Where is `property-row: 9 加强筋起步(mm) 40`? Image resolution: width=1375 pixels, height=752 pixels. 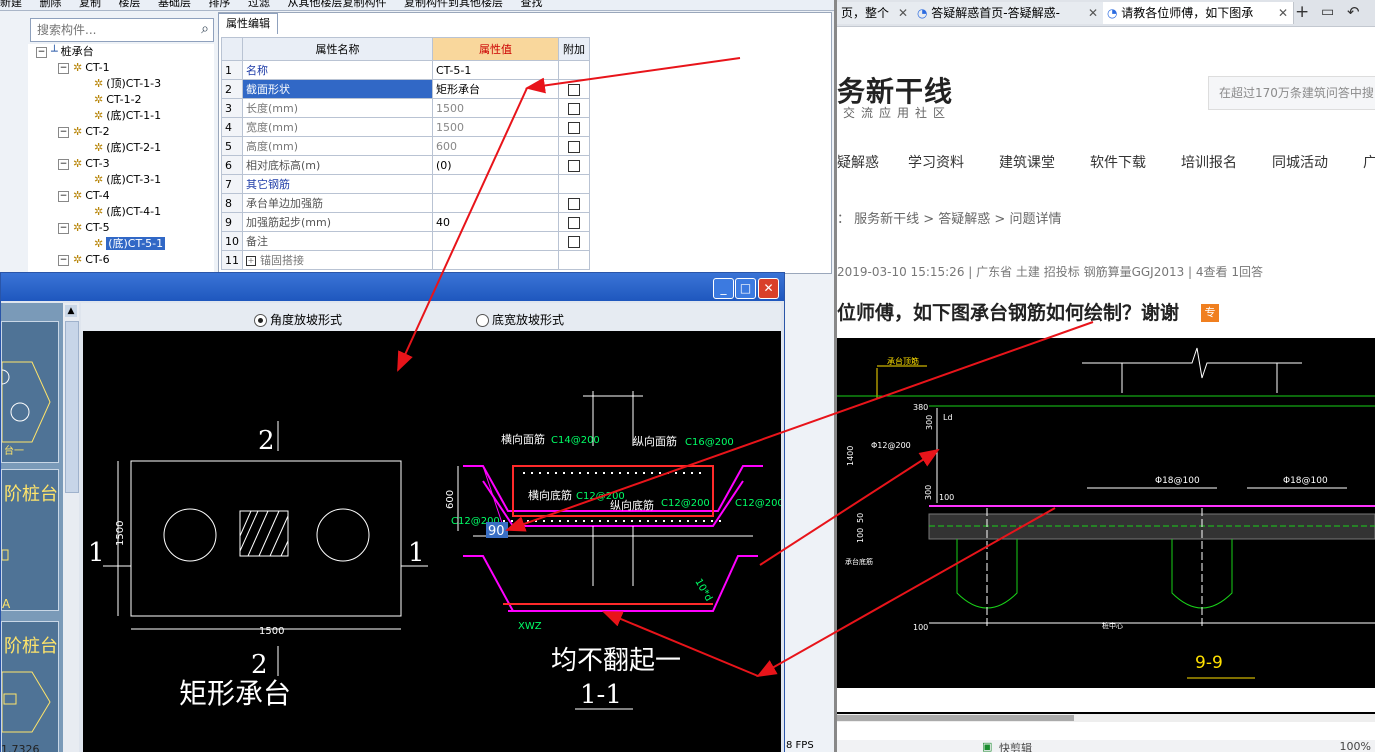 property-row: 9 加强筋起步(mm) 40 is located at coordinates (405, 222).